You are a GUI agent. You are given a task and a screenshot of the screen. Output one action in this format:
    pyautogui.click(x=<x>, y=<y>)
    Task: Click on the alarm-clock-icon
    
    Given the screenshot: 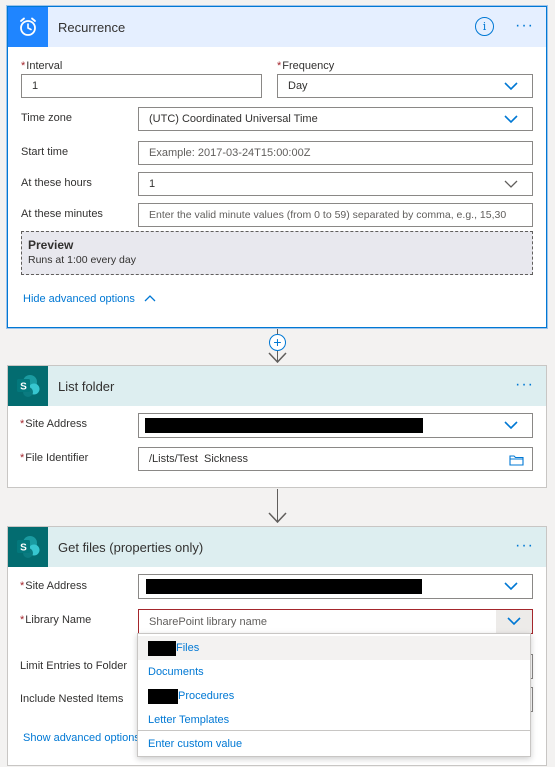 What is the action you would take?
    pyautogui.click(x=28, y=27)
    